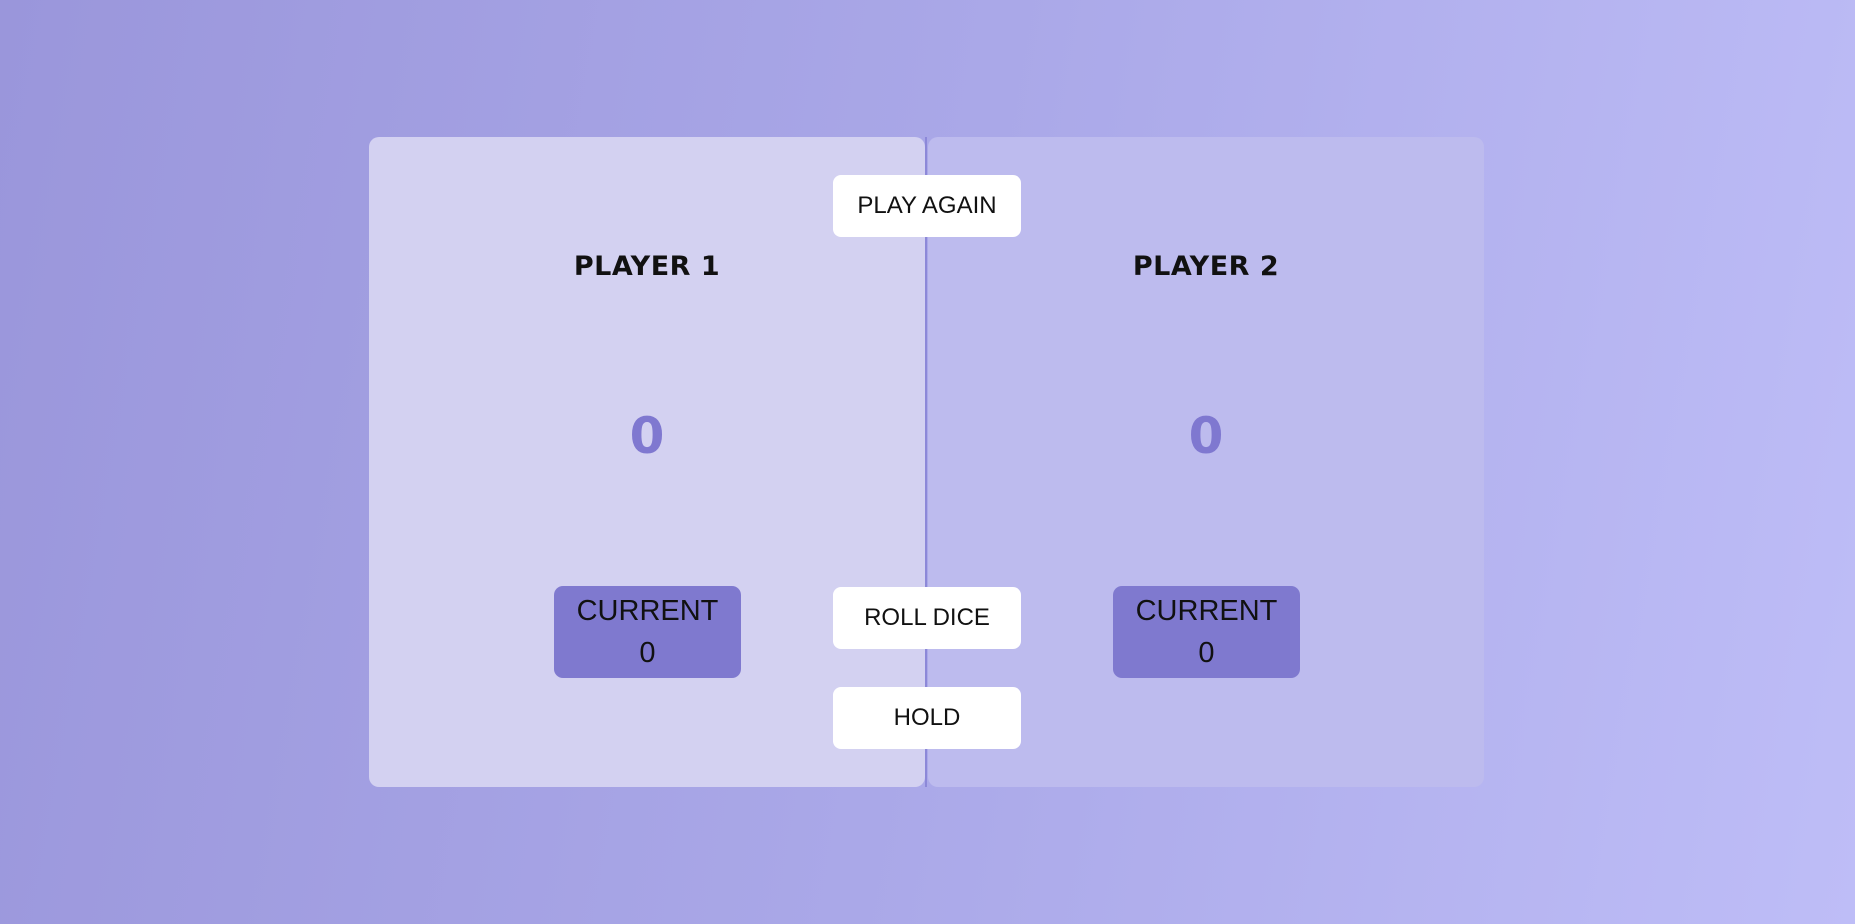  I want to click on player-2-current-label: CURRENT, so click(1206, 611).